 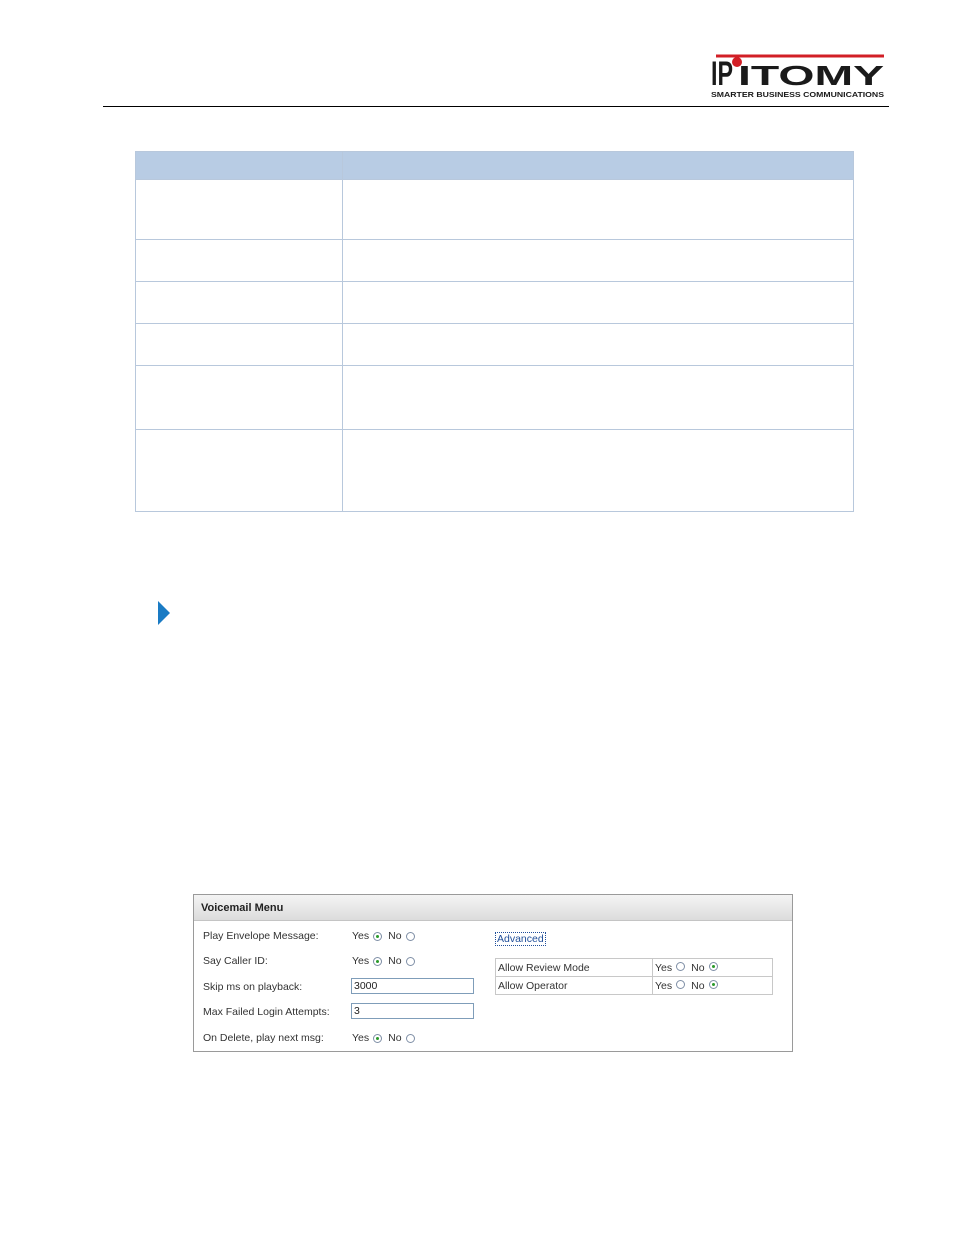 I want to click on skip-ms-input, so click(x=412, y=986).